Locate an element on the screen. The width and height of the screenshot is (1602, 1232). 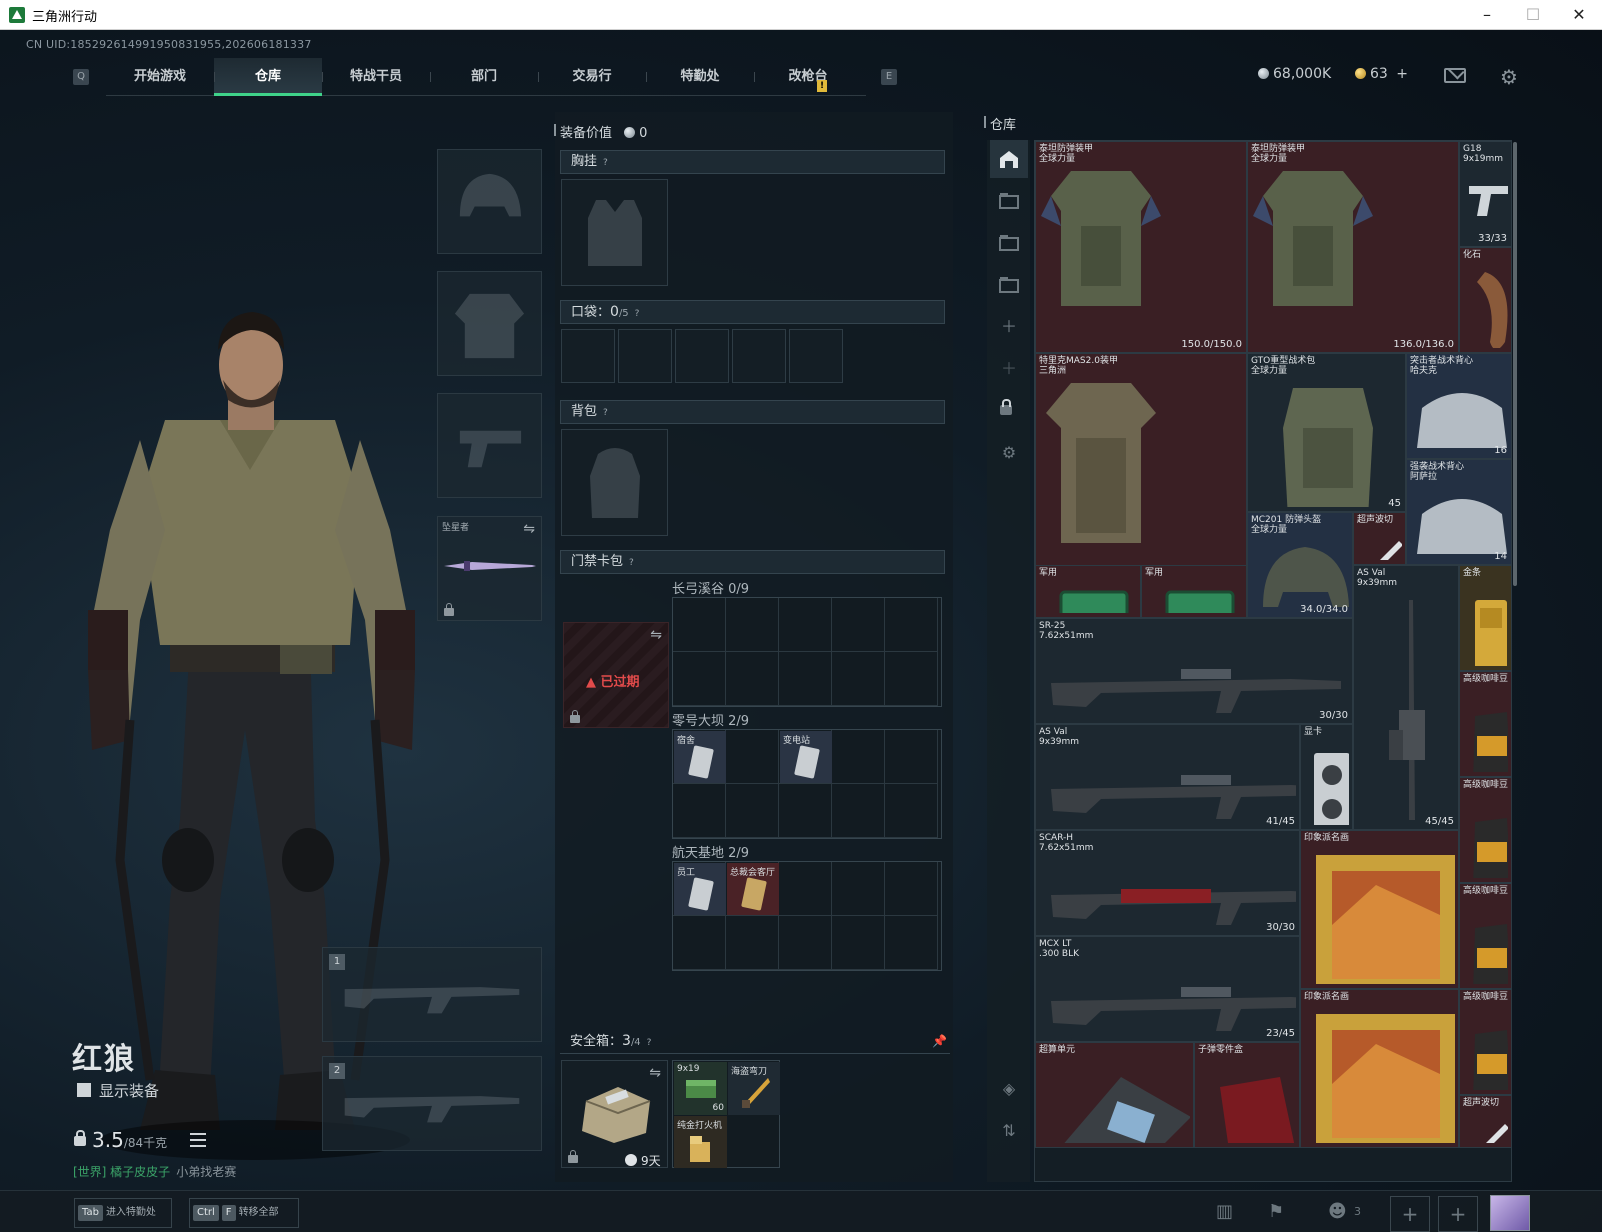
show-equipment-toggle: 显示装备 is located at coordinates (118, 1090).